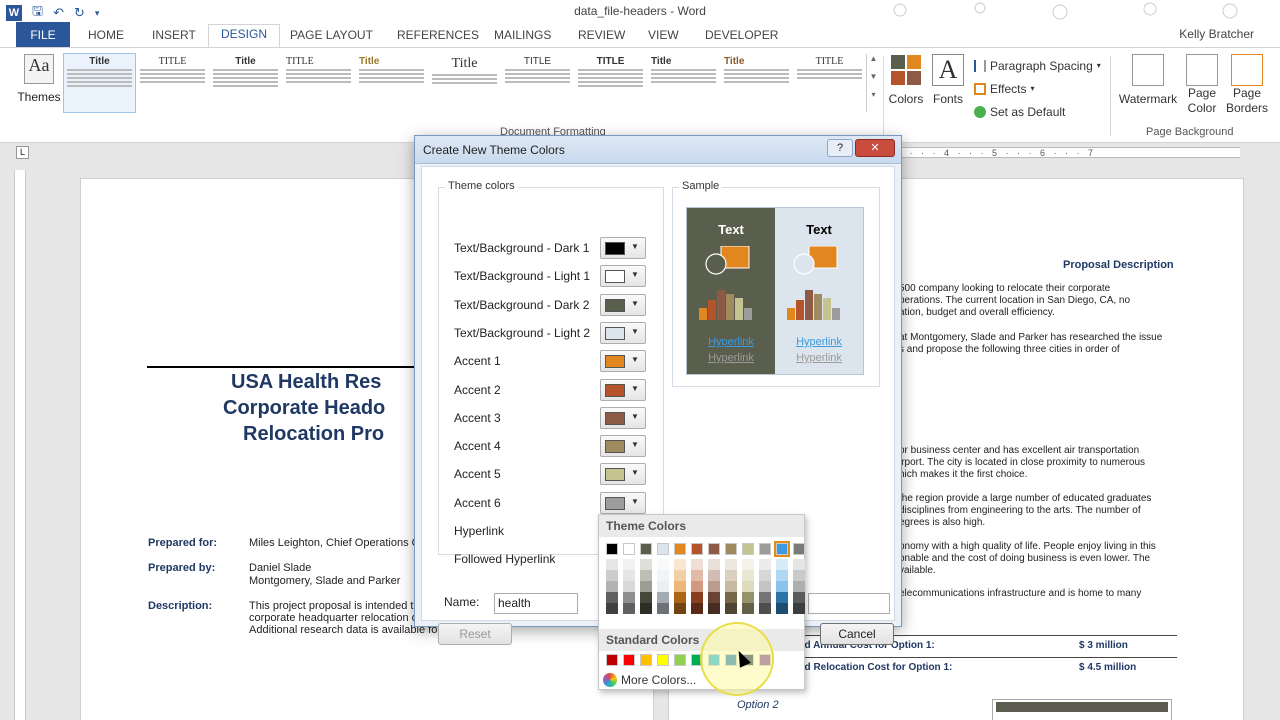  What do you see at coordinates (1037, 111) in the screenshot?
I see `set-as-default-button: Set as Default` at bounding box center [1037, 111].